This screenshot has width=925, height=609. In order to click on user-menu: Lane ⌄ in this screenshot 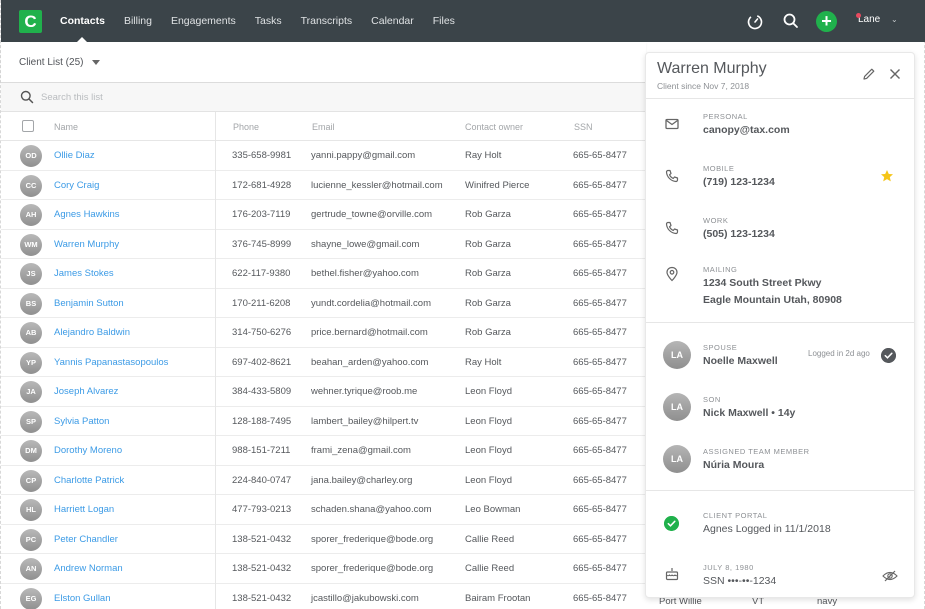, I will do `click(877, 19)`.